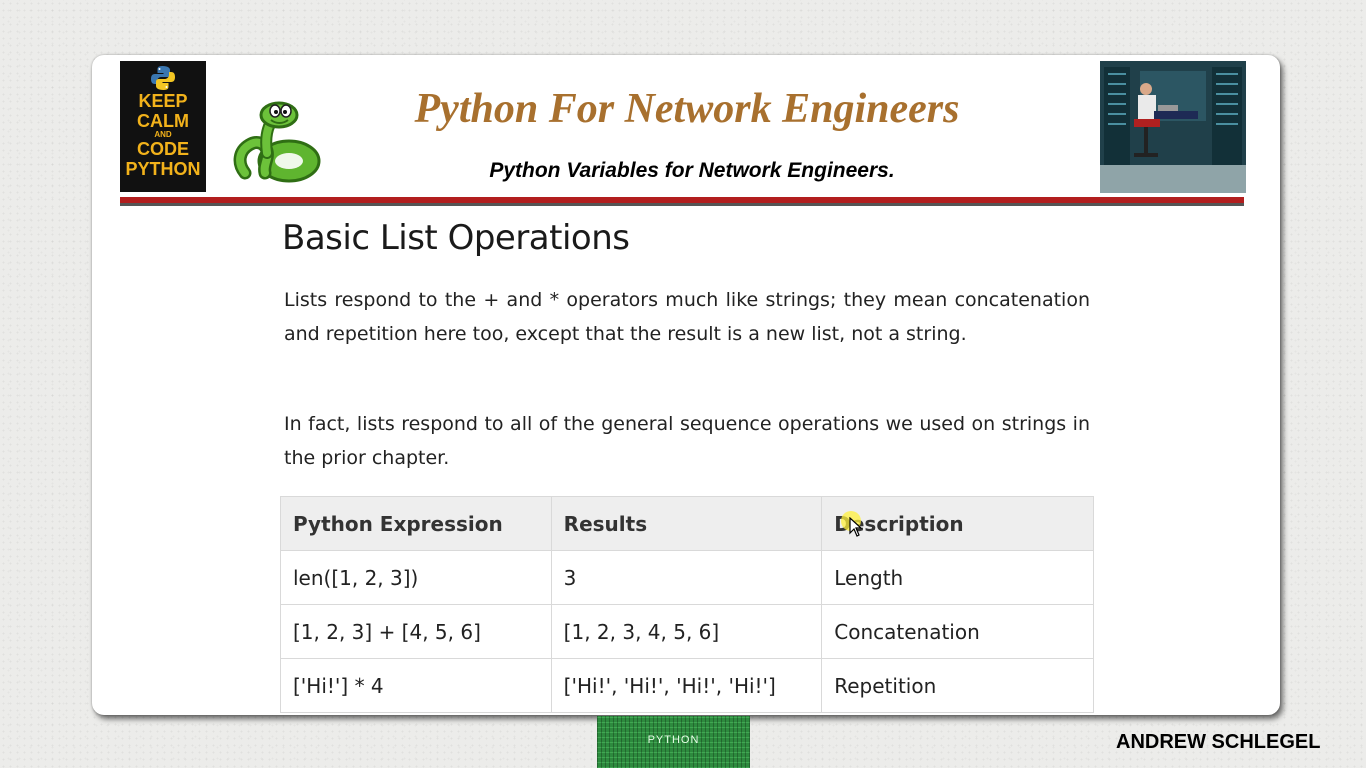 This screenshot has width=1366, height=768. Describe the element at coordinates (1173, 127) in the screenshot. I see `server-room-photo` at that location.